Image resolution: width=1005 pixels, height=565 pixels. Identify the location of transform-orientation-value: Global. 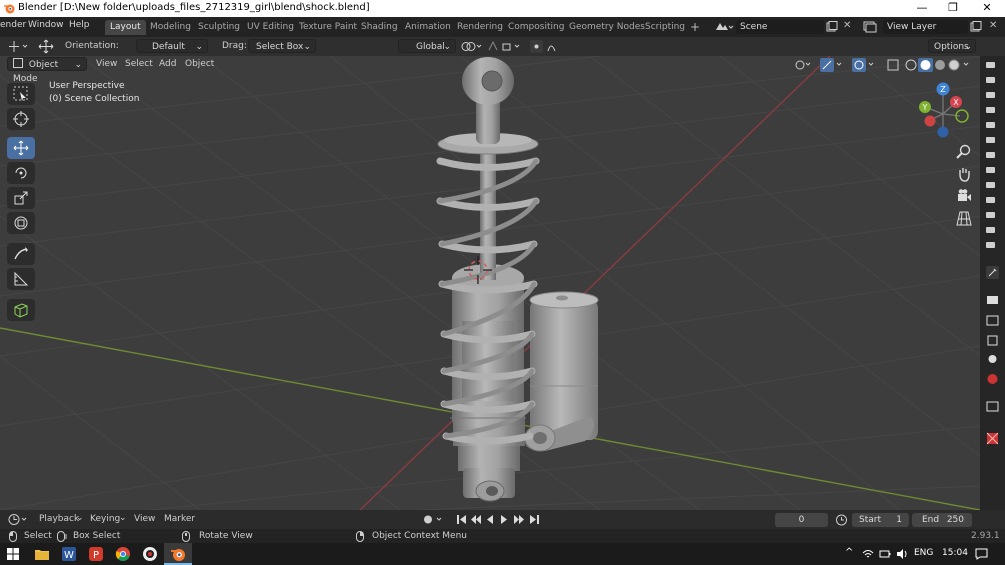
(430, 47).